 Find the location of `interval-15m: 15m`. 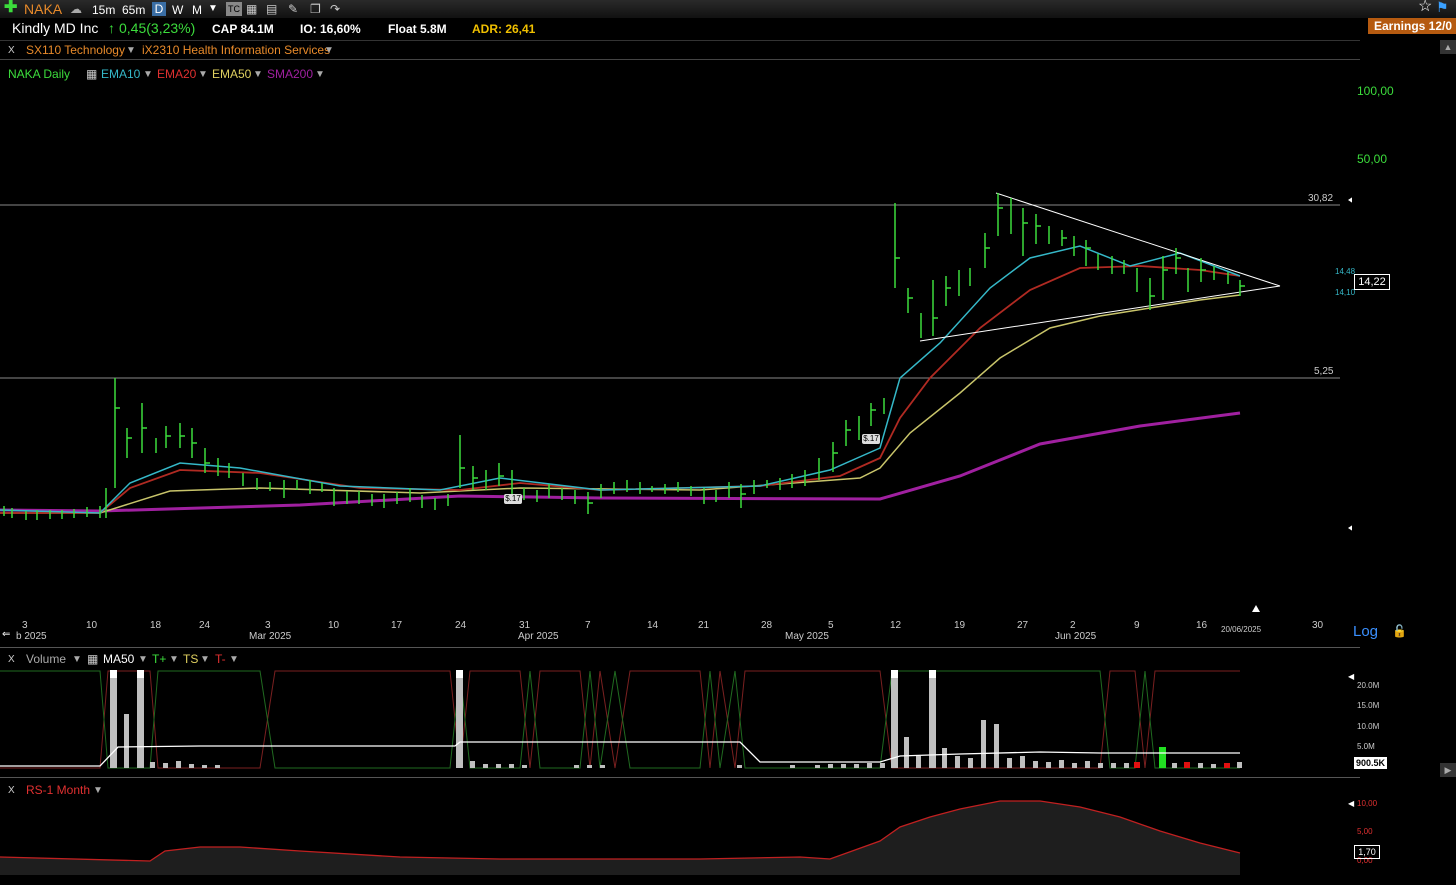

interval-15m: 15m is located at coordinates (103, 10).